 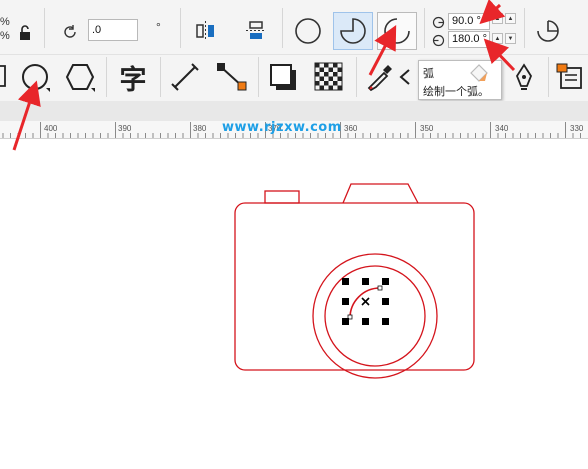 What do you see at coordinates (499, 55) in the screenshot?
I see `arrow-to-end-angle` at bounding box center [499, 55].